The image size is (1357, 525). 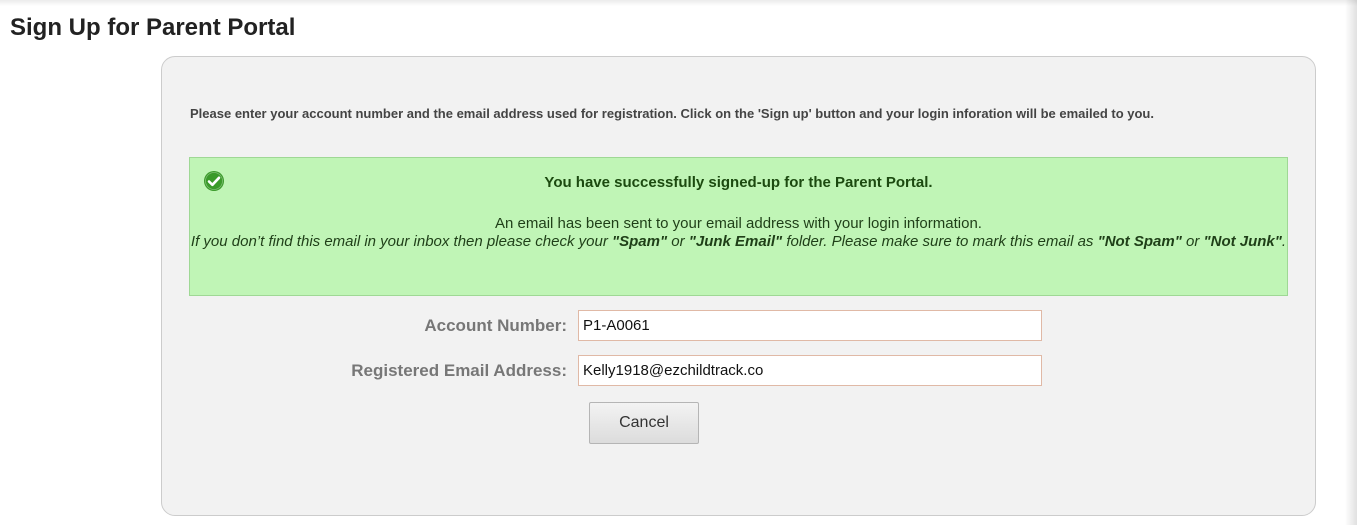 I want to click on spam-label: "Spam", so click(x=639, y=241).